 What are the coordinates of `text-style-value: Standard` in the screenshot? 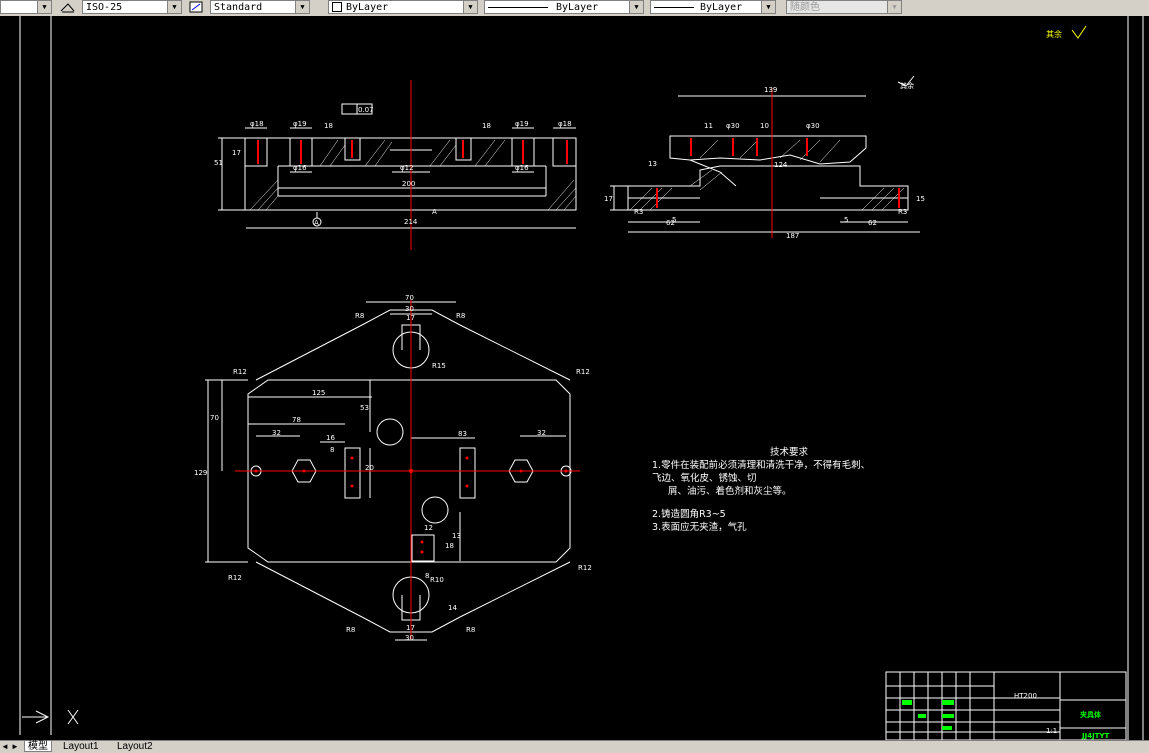 It's located at (238, 7).